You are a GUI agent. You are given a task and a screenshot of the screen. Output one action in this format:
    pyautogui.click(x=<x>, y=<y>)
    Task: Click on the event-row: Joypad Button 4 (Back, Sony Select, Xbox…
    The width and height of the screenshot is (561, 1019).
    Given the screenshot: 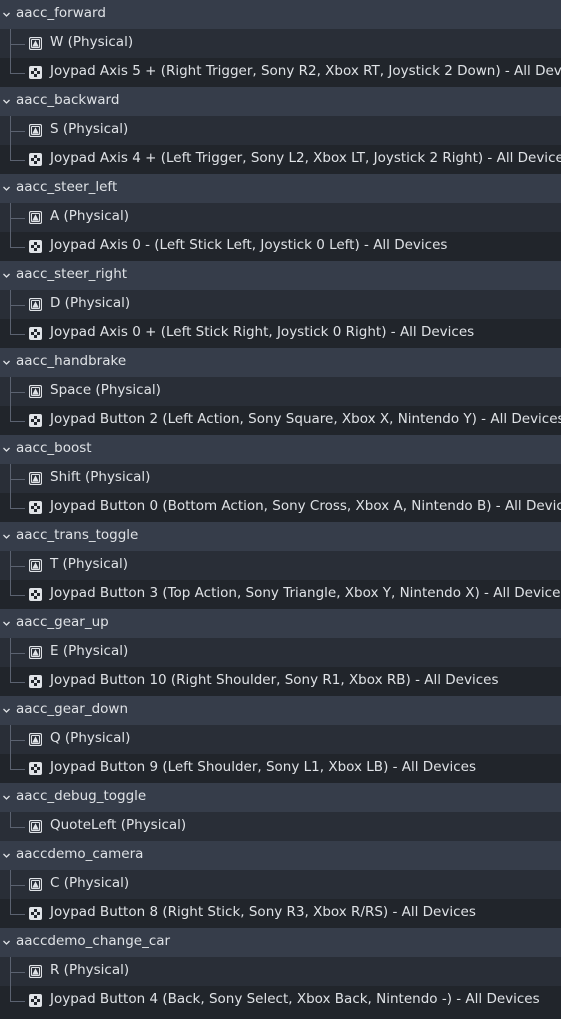 What is the action you would take?
    pyautogui.click(x=280, y=1000)
    